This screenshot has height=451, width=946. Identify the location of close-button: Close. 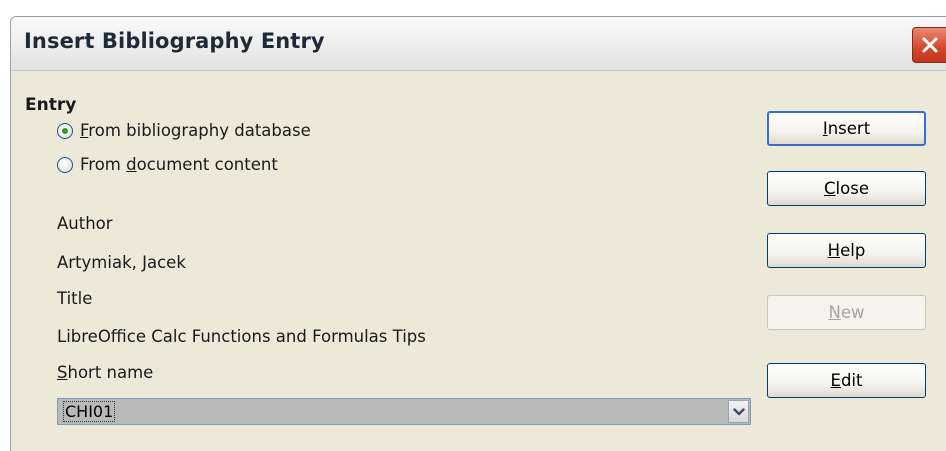
(846, 188).